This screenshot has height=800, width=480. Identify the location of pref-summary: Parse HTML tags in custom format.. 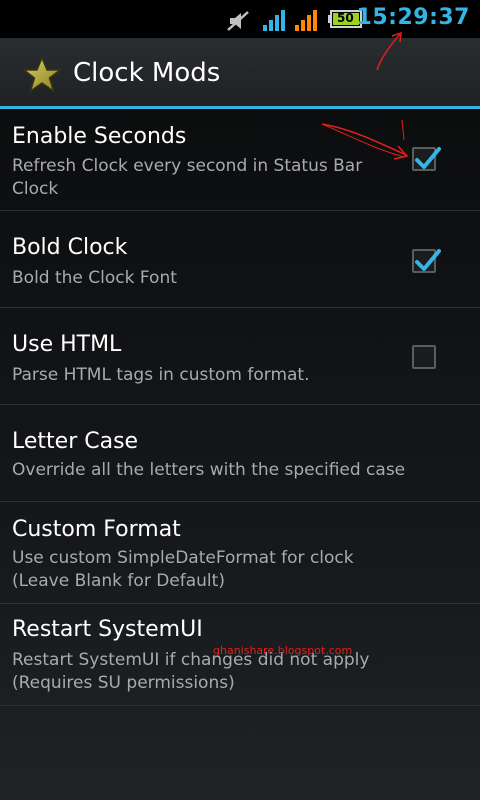
(161, 375).